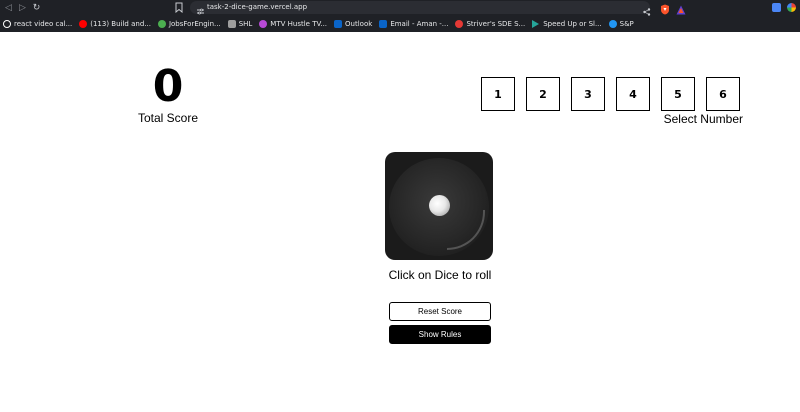 Image resolution: width=800 pixels, height=412 pixels. Describe the element at coordinates (723, 94) in the screenshot. I see `number-option-6: 6` at that location.